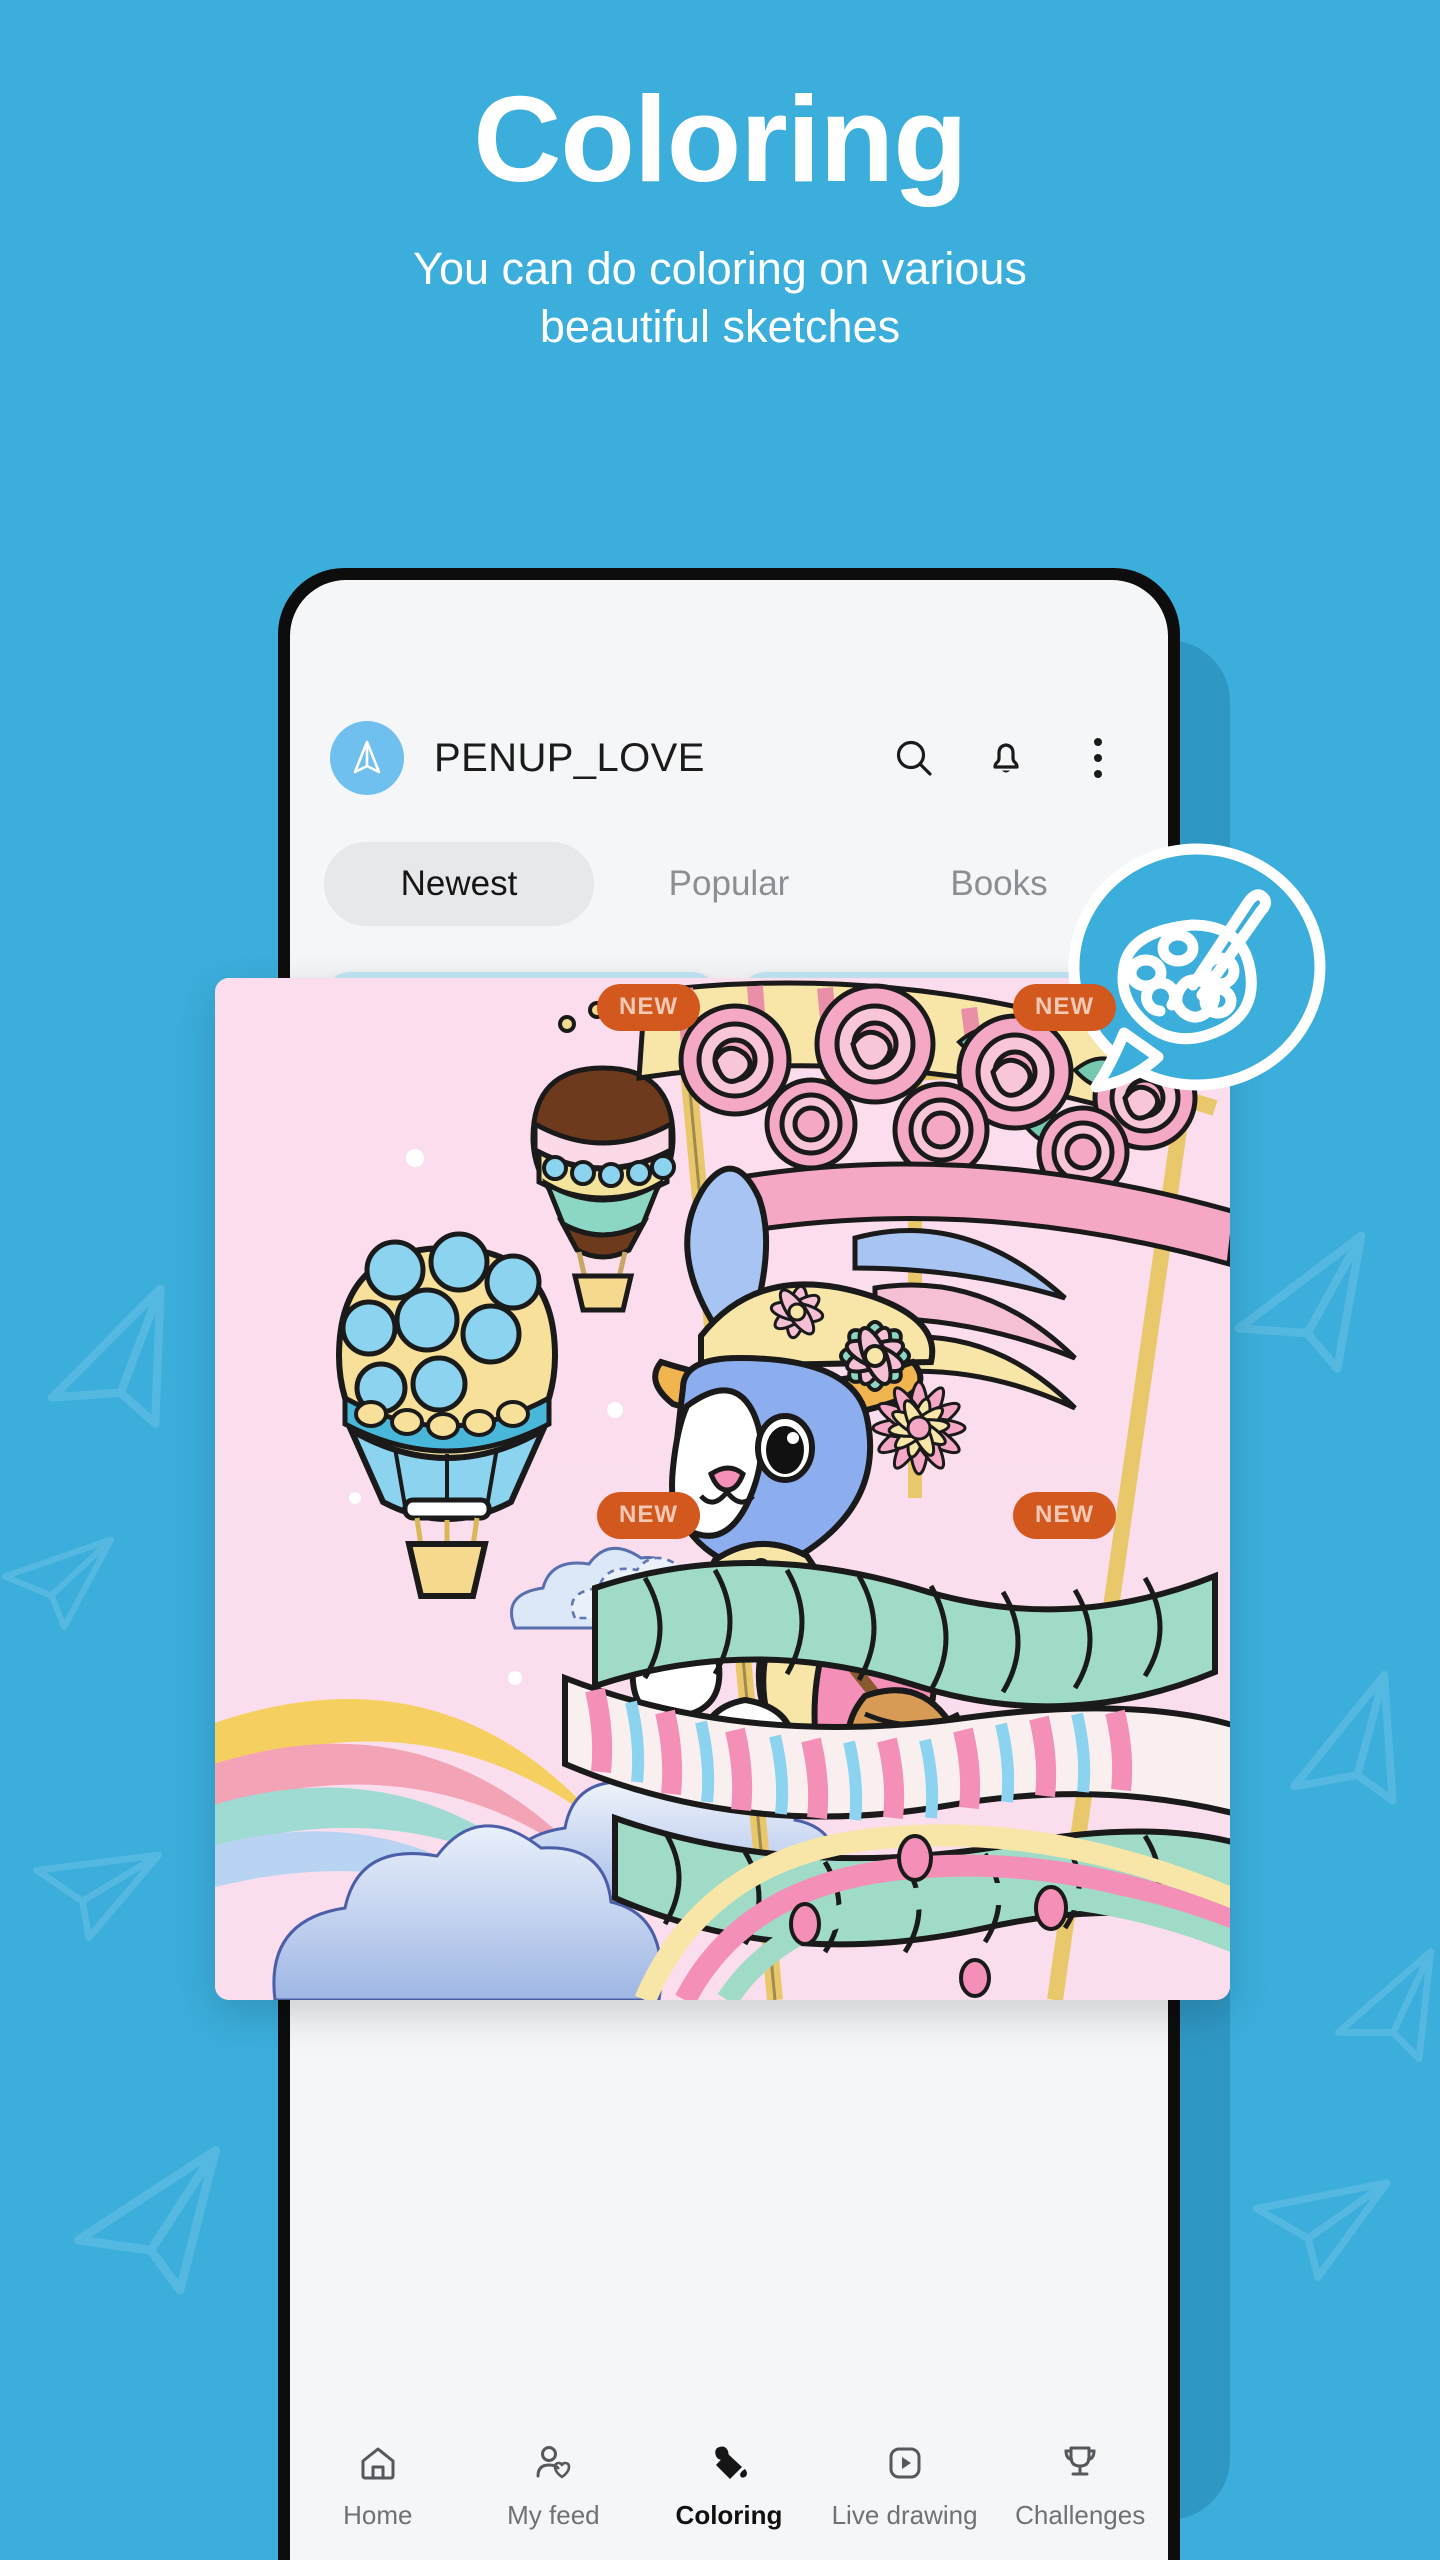 Image resolution: width=1440 pixels, height=2560 pixels. I want to click on nav-item-my-feed: My feed, so click(554, 2484).